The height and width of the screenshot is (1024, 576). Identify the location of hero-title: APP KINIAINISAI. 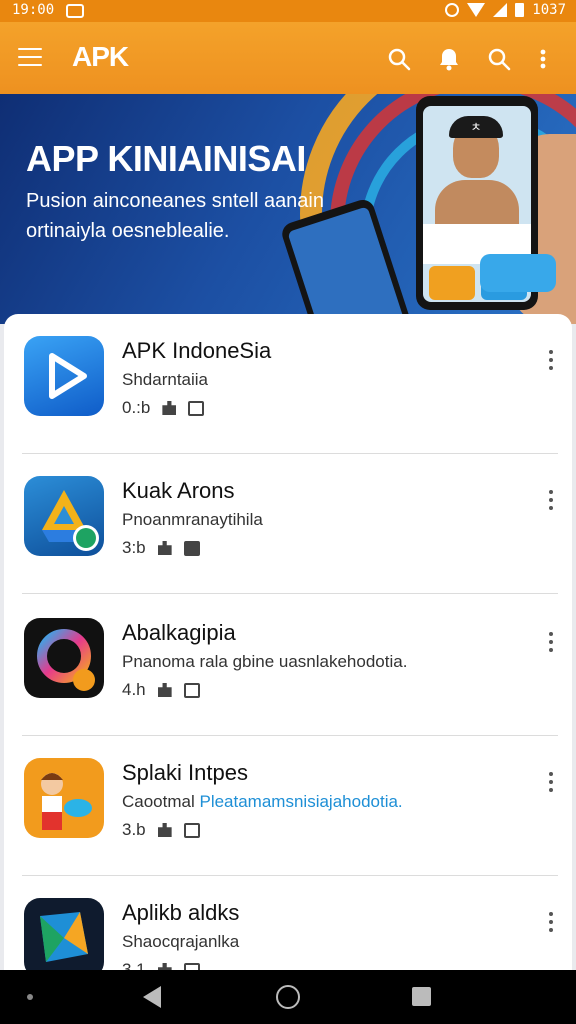
(166, 158).